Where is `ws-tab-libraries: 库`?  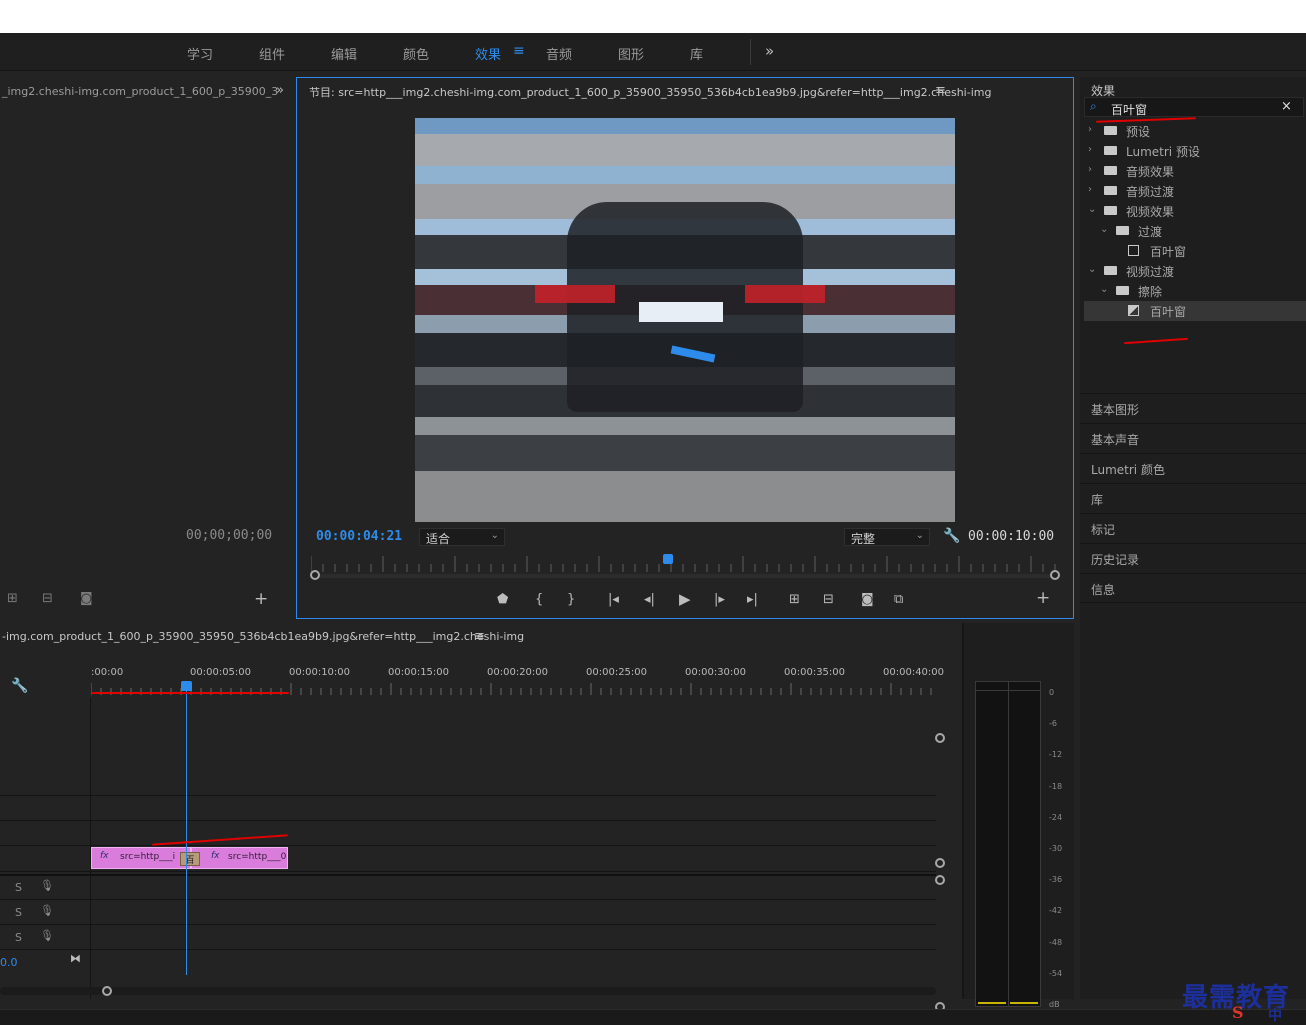 ws-tab-libraries: 库 is located at coordinates (696, 53).